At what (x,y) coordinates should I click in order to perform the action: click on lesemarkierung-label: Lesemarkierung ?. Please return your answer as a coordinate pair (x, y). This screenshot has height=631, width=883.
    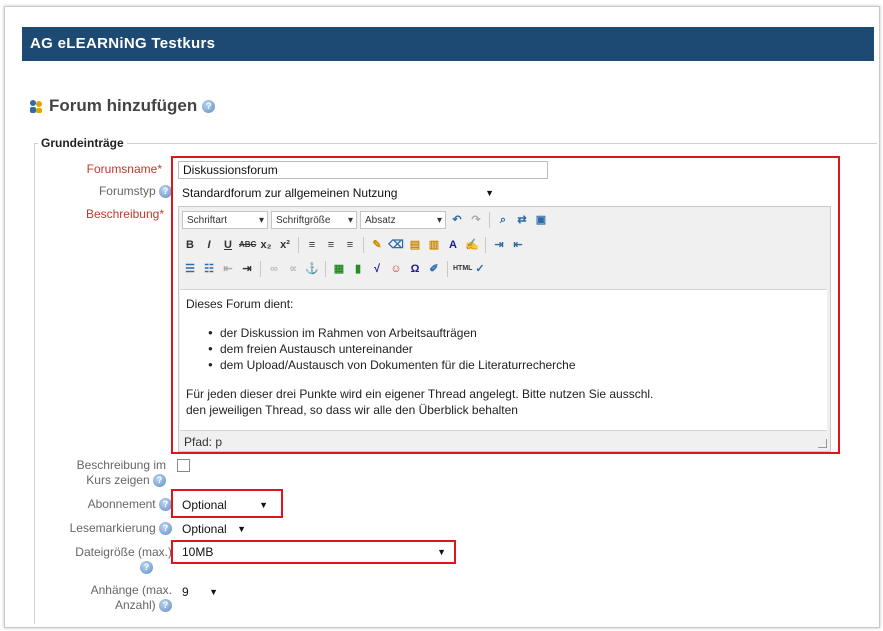
    Looking at the image, I should click on (106, 528).